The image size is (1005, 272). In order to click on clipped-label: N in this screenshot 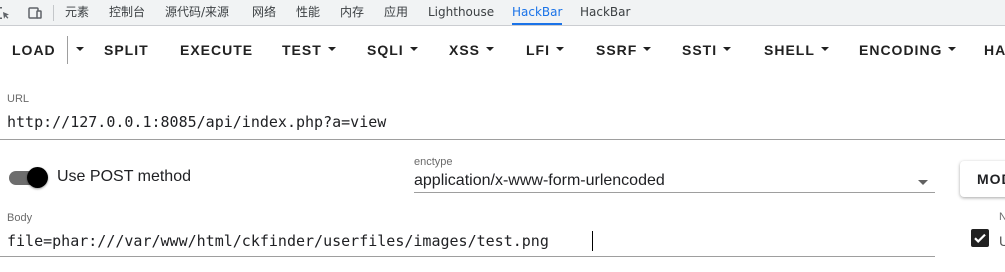, I will do `click(1002, 217)`.